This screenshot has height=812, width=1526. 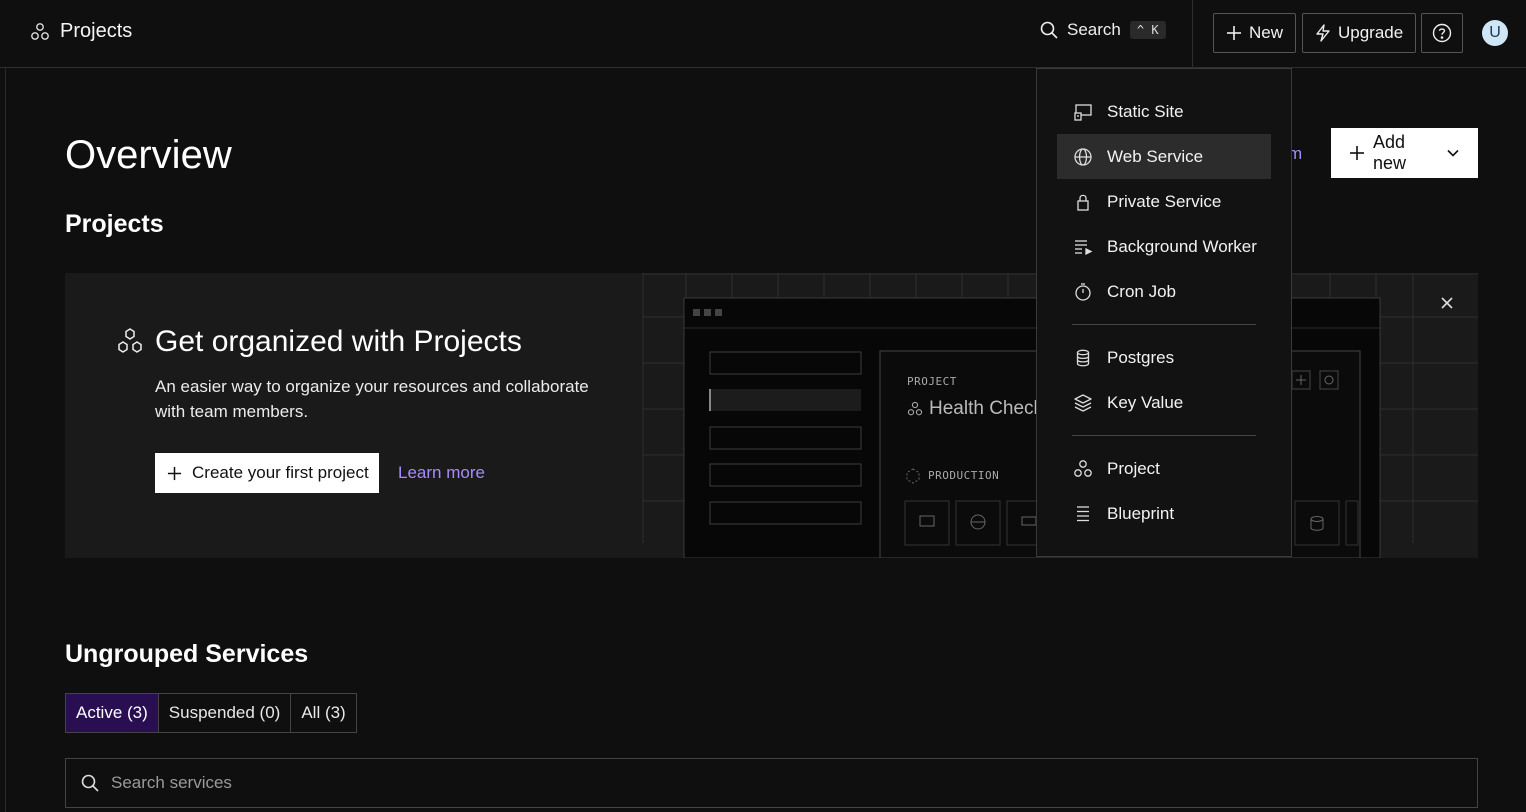 What do you see at coordinates (1083, 292) in the screenshot?
I see `timer-icon` at bounding box center [1083, 292].